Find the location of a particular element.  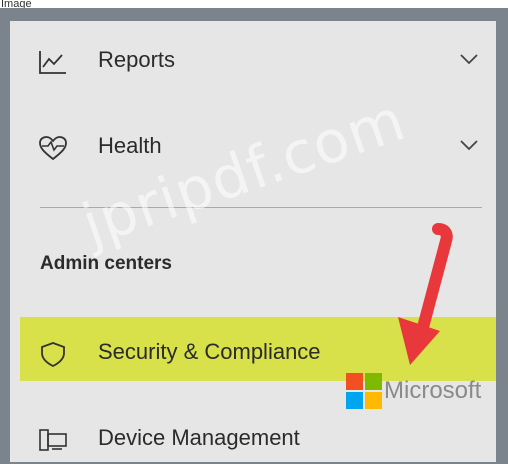

shield-icon is located at coordinates (53, 354).